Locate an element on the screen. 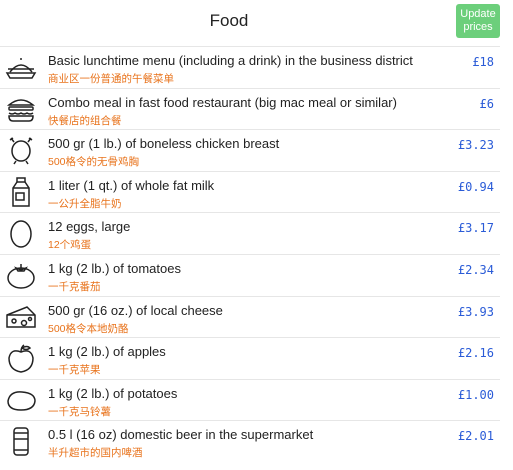  page-title: Food is located at coordinates (229, 20).